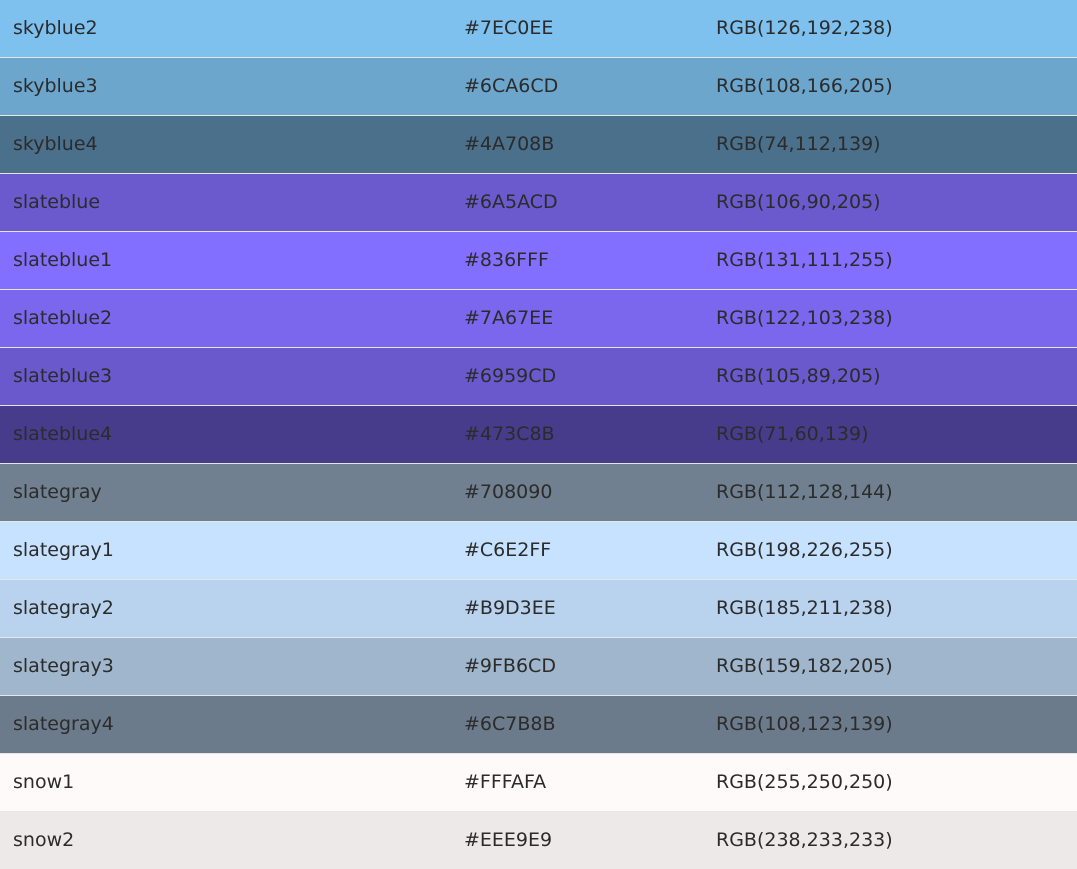  I want to click on color-rgb: RGB(126,192,238), so click(804, 28).